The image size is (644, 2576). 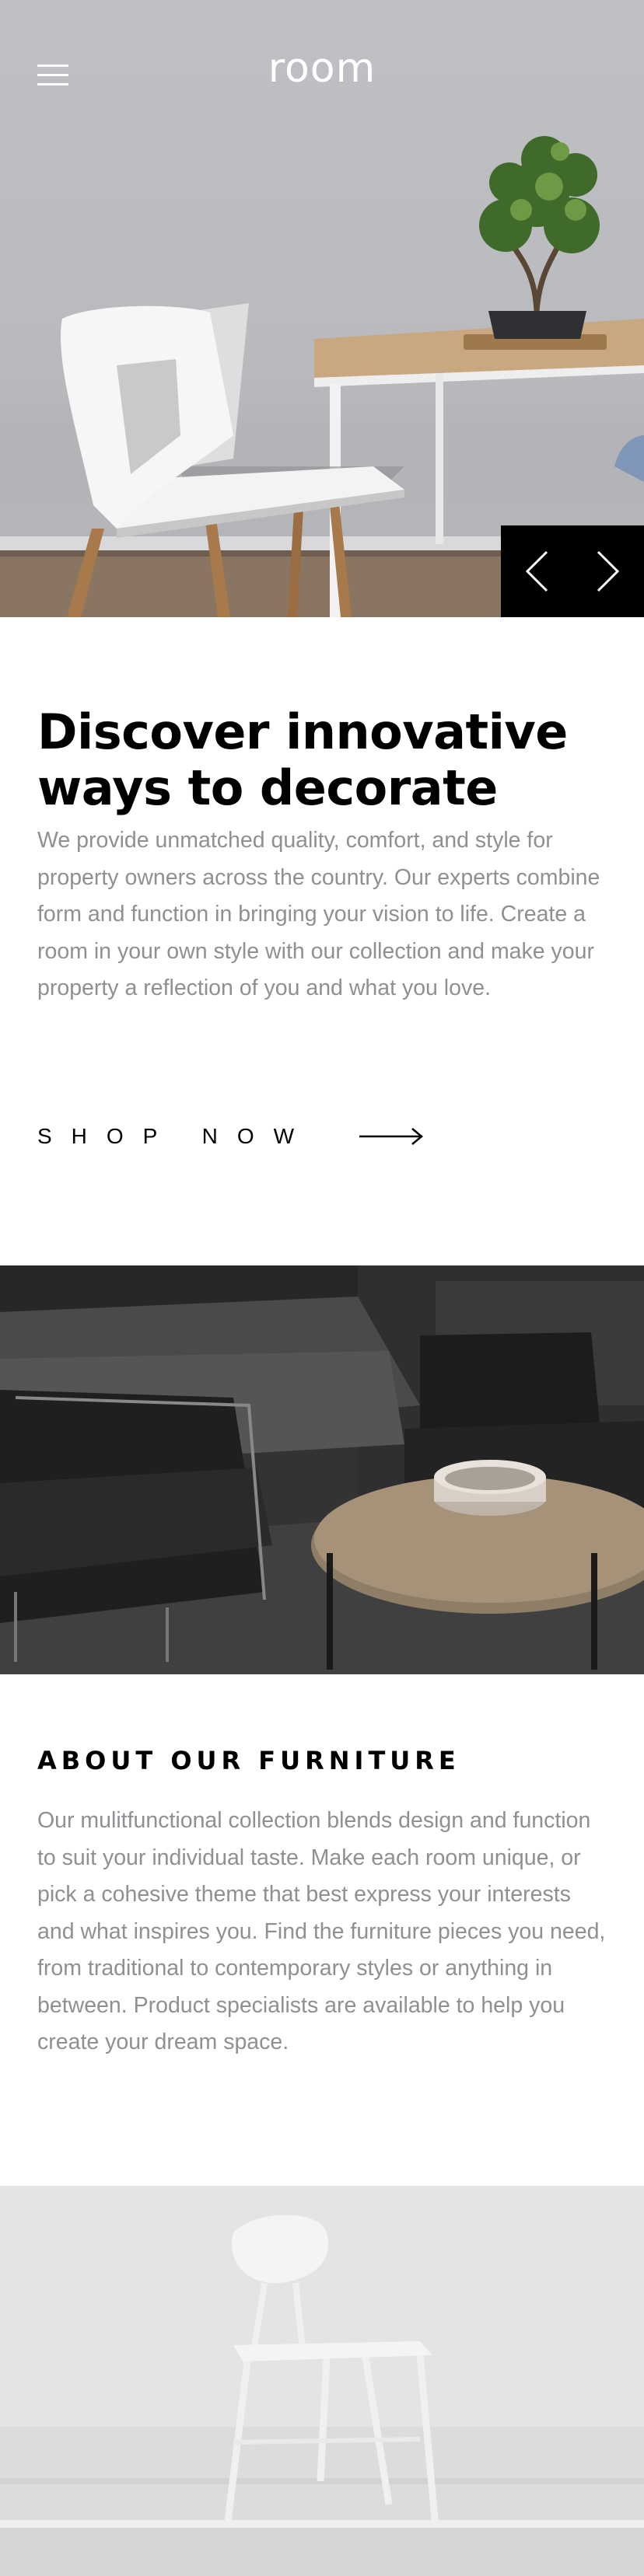 I want to click on shop-now-link: SHOP NOW, so click(x=240, y=1137).